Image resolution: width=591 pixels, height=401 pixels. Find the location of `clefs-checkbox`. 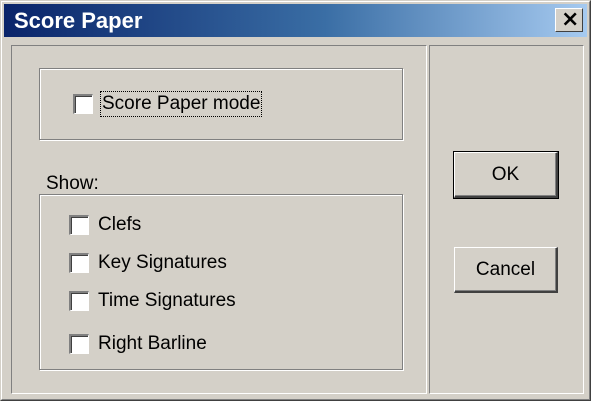

clefs-checkbox is located at coordinates (79, 225).